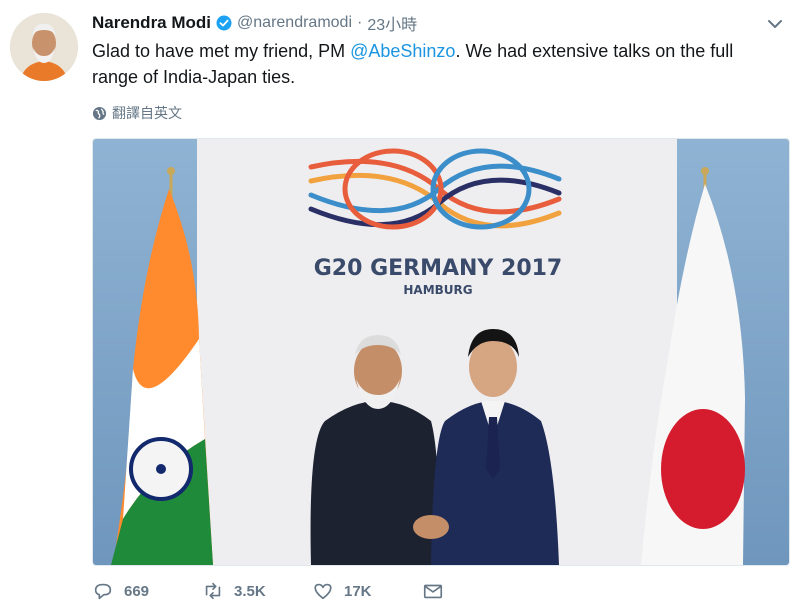 The image size is (800, 613). I want to click on tweet-header: Narendra Modi @narendramodi · 23小時, so click(254, 23).